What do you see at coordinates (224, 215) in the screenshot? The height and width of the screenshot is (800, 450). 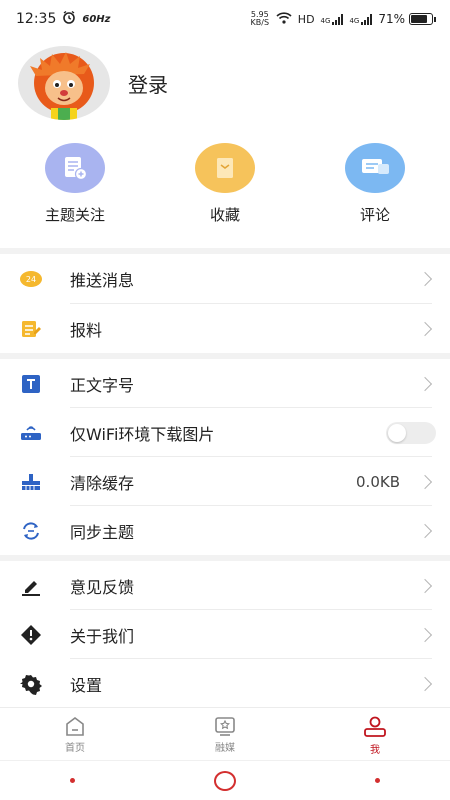 I see `quick-action-label: 收藏` at bounding box center [224, 215].